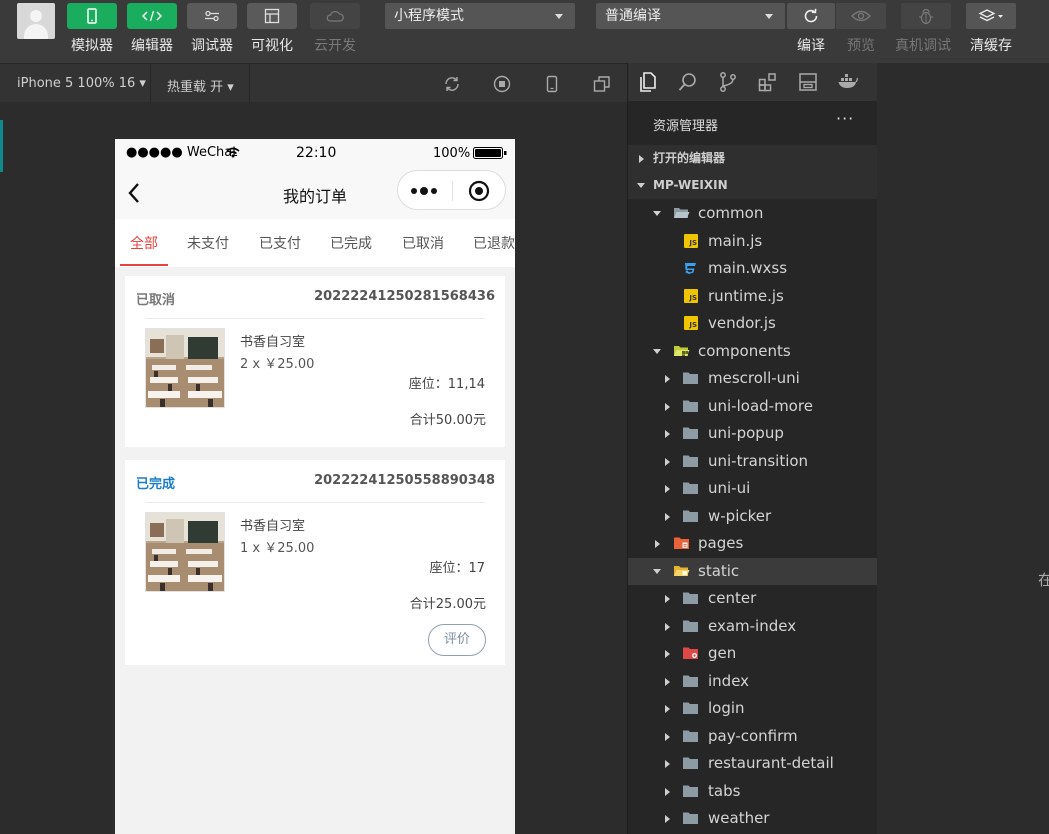  I want to click on tree-folder-weather: weather, so click(752, 818).